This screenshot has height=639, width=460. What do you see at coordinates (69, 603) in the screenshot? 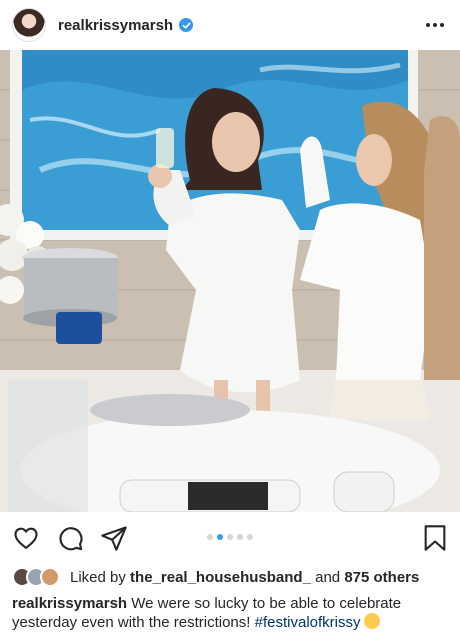
I see `caption-username: realkrissymarsh` at bounding box center [69, 603].